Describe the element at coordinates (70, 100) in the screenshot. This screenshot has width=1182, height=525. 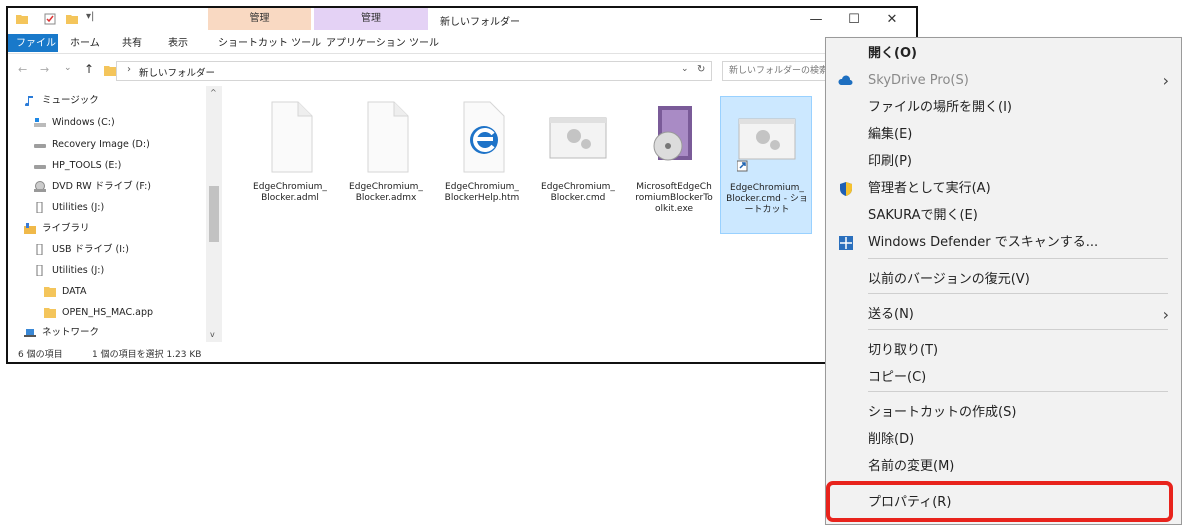
I see `nav-item-label: ミュージック` at that location.